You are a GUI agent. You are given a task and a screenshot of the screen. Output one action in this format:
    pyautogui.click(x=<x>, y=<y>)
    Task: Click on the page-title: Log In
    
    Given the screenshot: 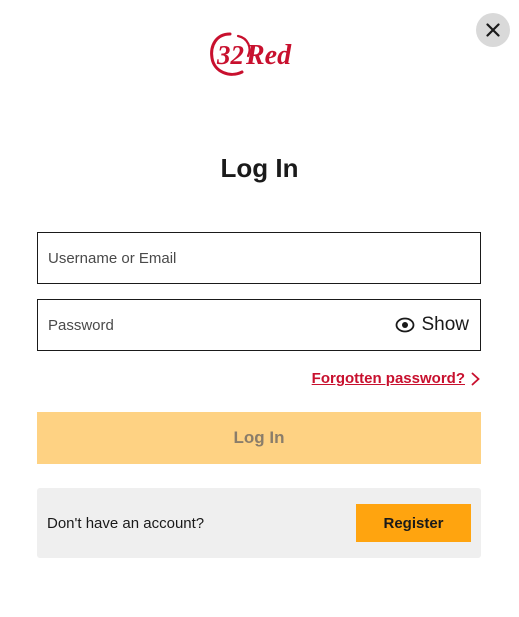 What is the action you would take?
    pyautogui.click(x=259, y=168)
    